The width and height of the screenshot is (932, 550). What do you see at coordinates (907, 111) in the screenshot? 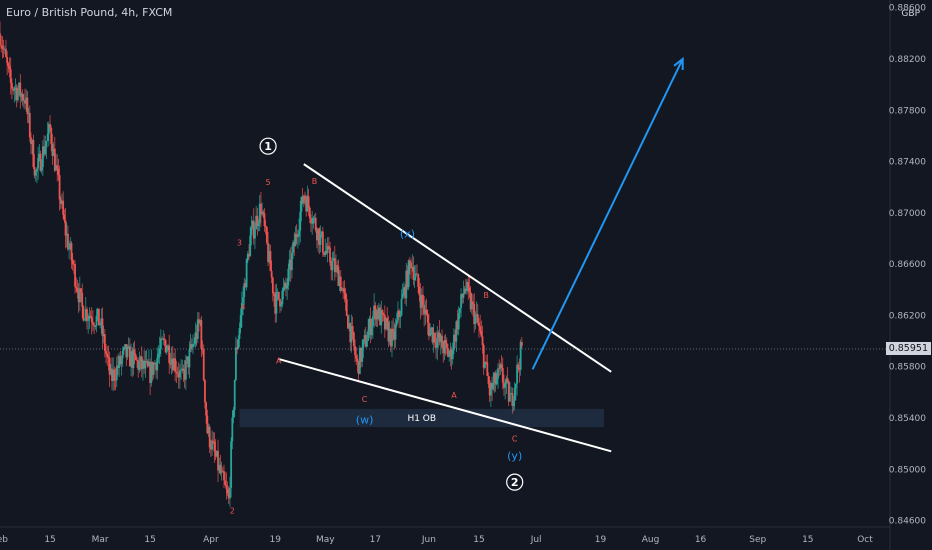
I see `y-tick-label: 0.87800` at bounding box center [907, 111].